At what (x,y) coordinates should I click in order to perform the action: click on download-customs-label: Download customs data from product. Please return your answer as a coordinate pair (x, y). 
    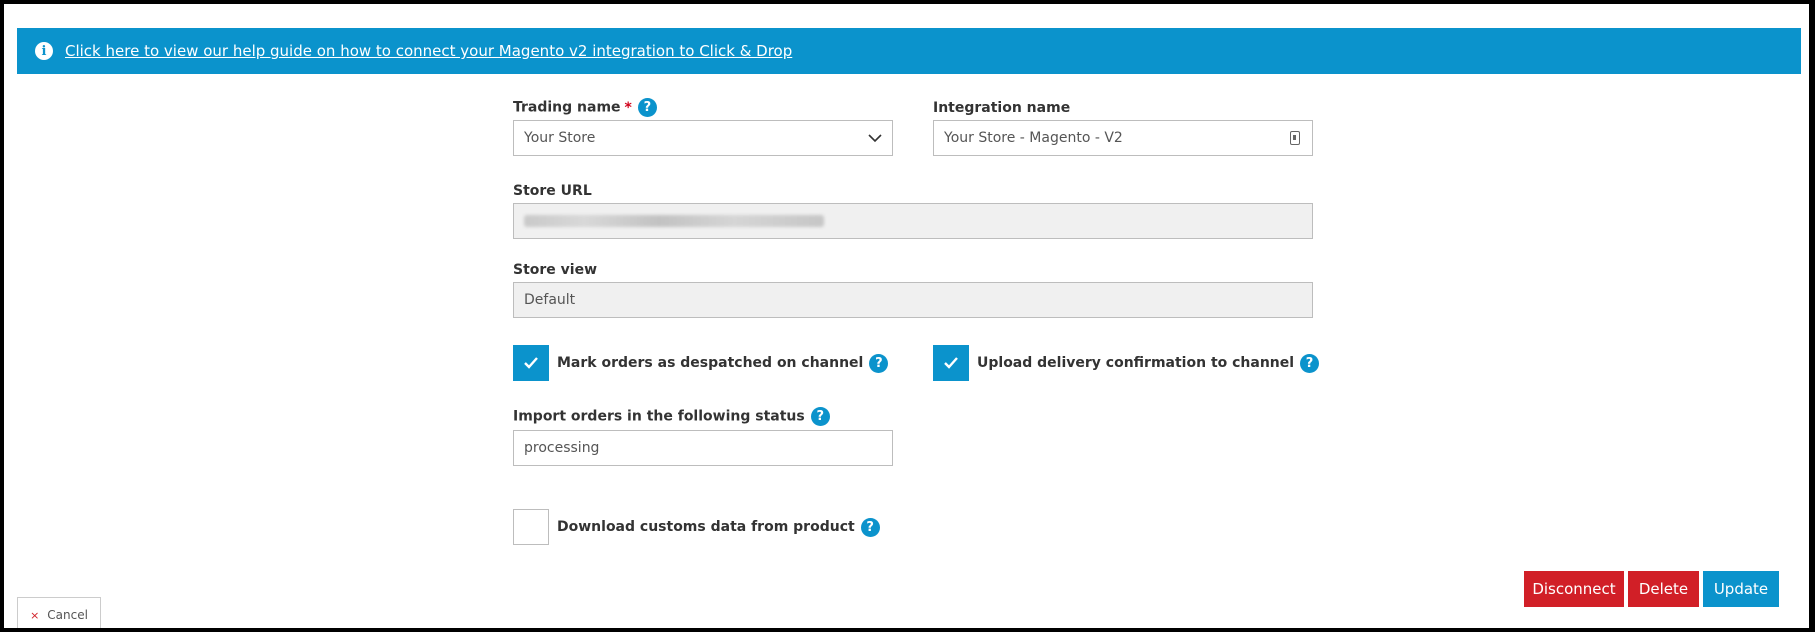
    Looking at the image, I should click on (706, 527).